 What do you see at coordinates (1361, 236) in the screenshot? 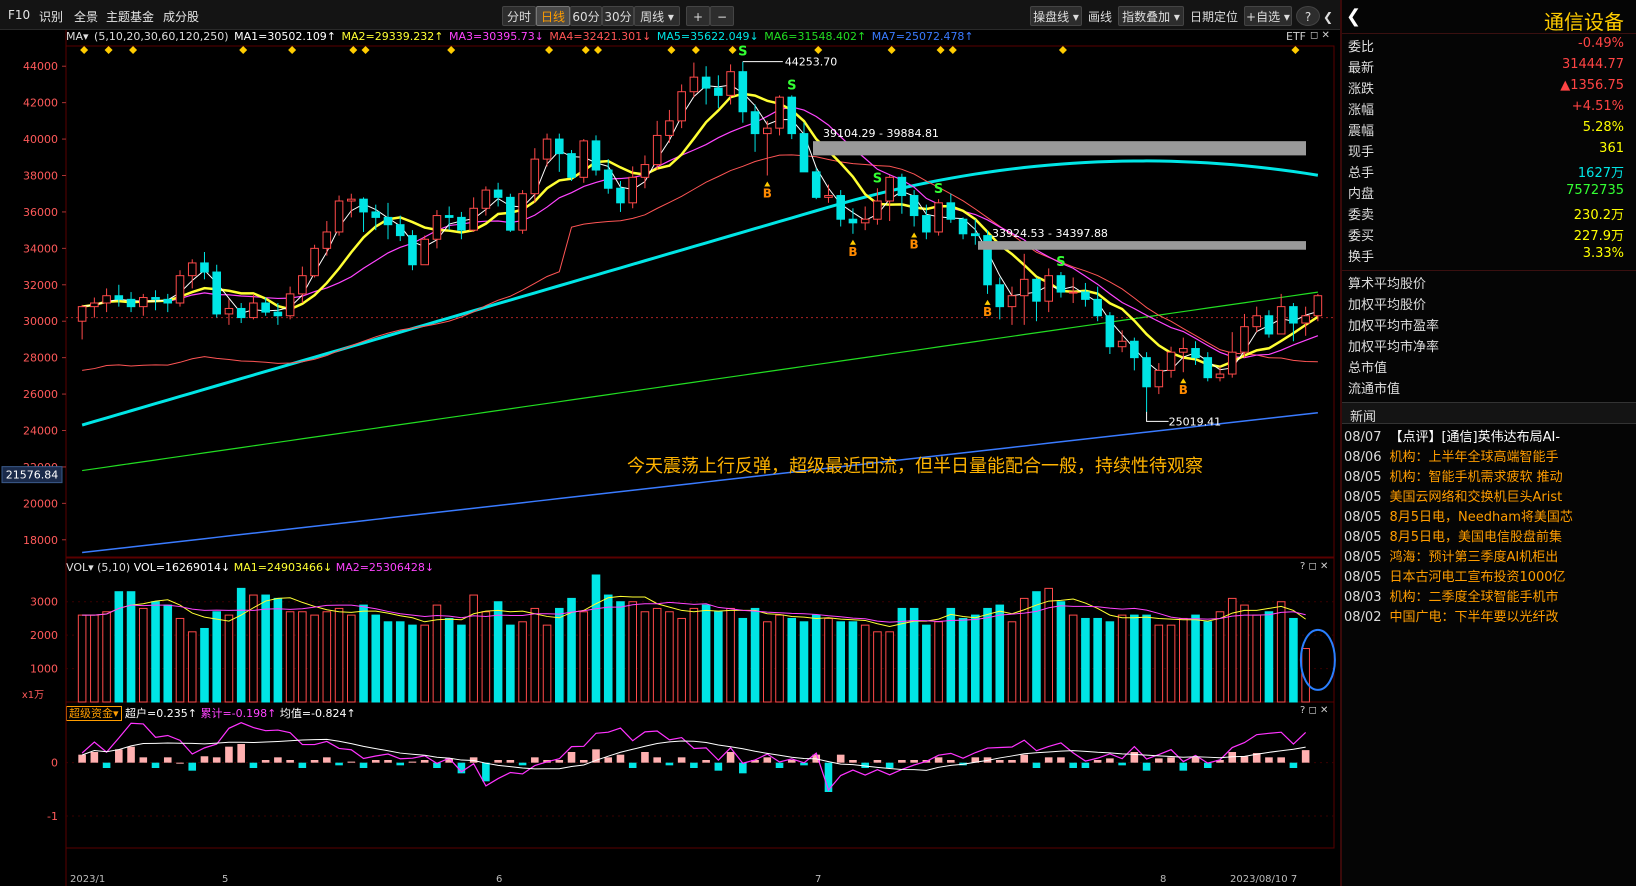
I see `quote-label: 委买` at bounding box center [1361, 236].